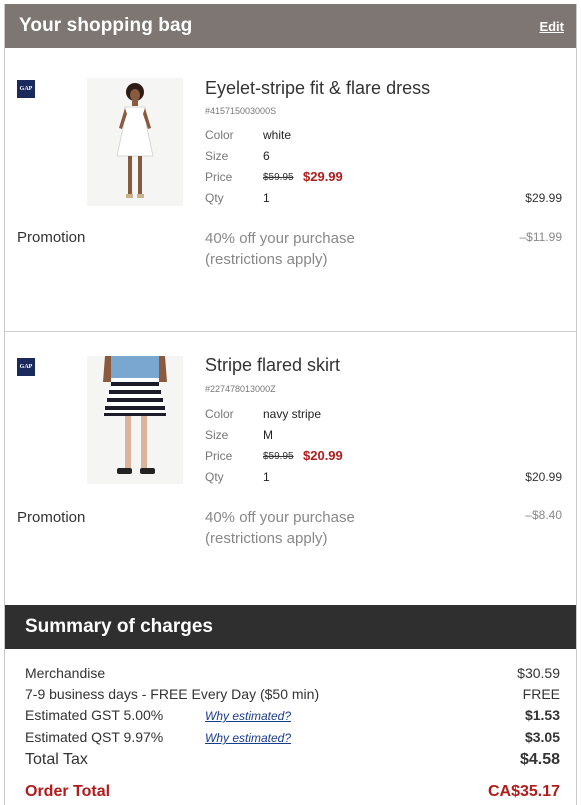  Describe the element at coordinates (248, 738) in the screenshot. I see `qst-why-estimated-link: Why estimated?` at that location.